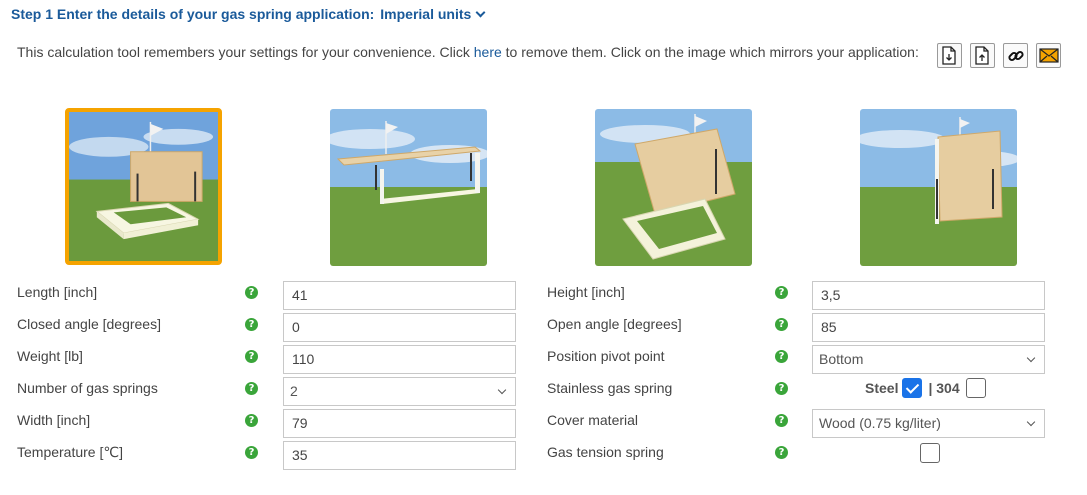 The image size is (1087, 495). What do you see at coordinates (975, 388) in the screenshot?
I see `stainless-304-checkbox` at bounding box center [975, 388].